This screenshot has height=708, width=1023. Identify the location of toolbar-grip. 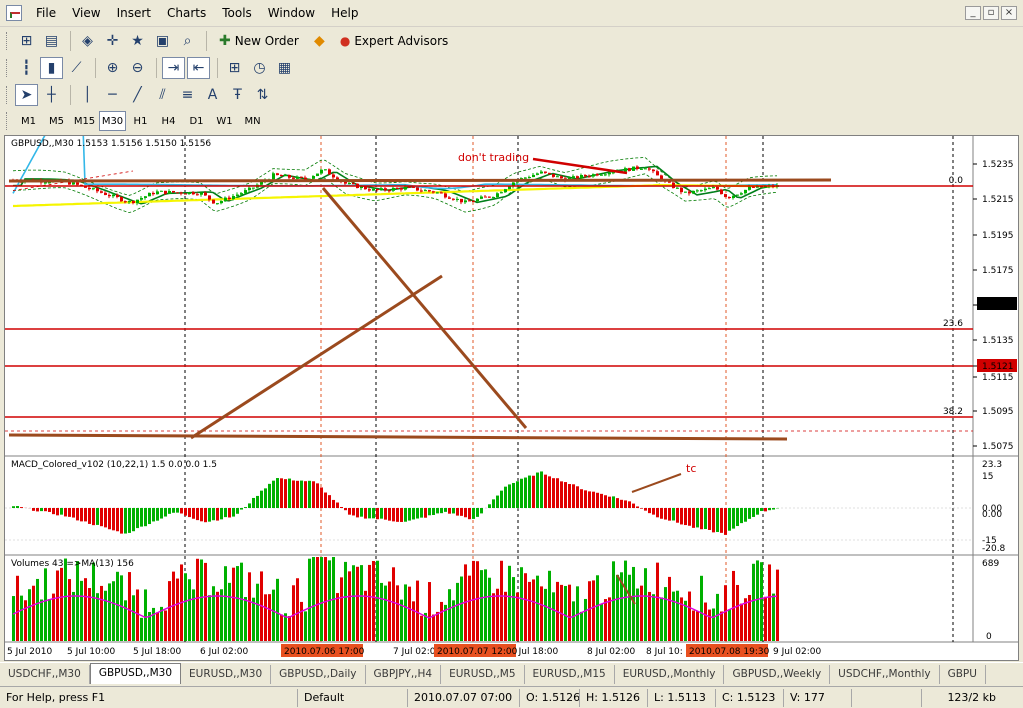
(7, 67).